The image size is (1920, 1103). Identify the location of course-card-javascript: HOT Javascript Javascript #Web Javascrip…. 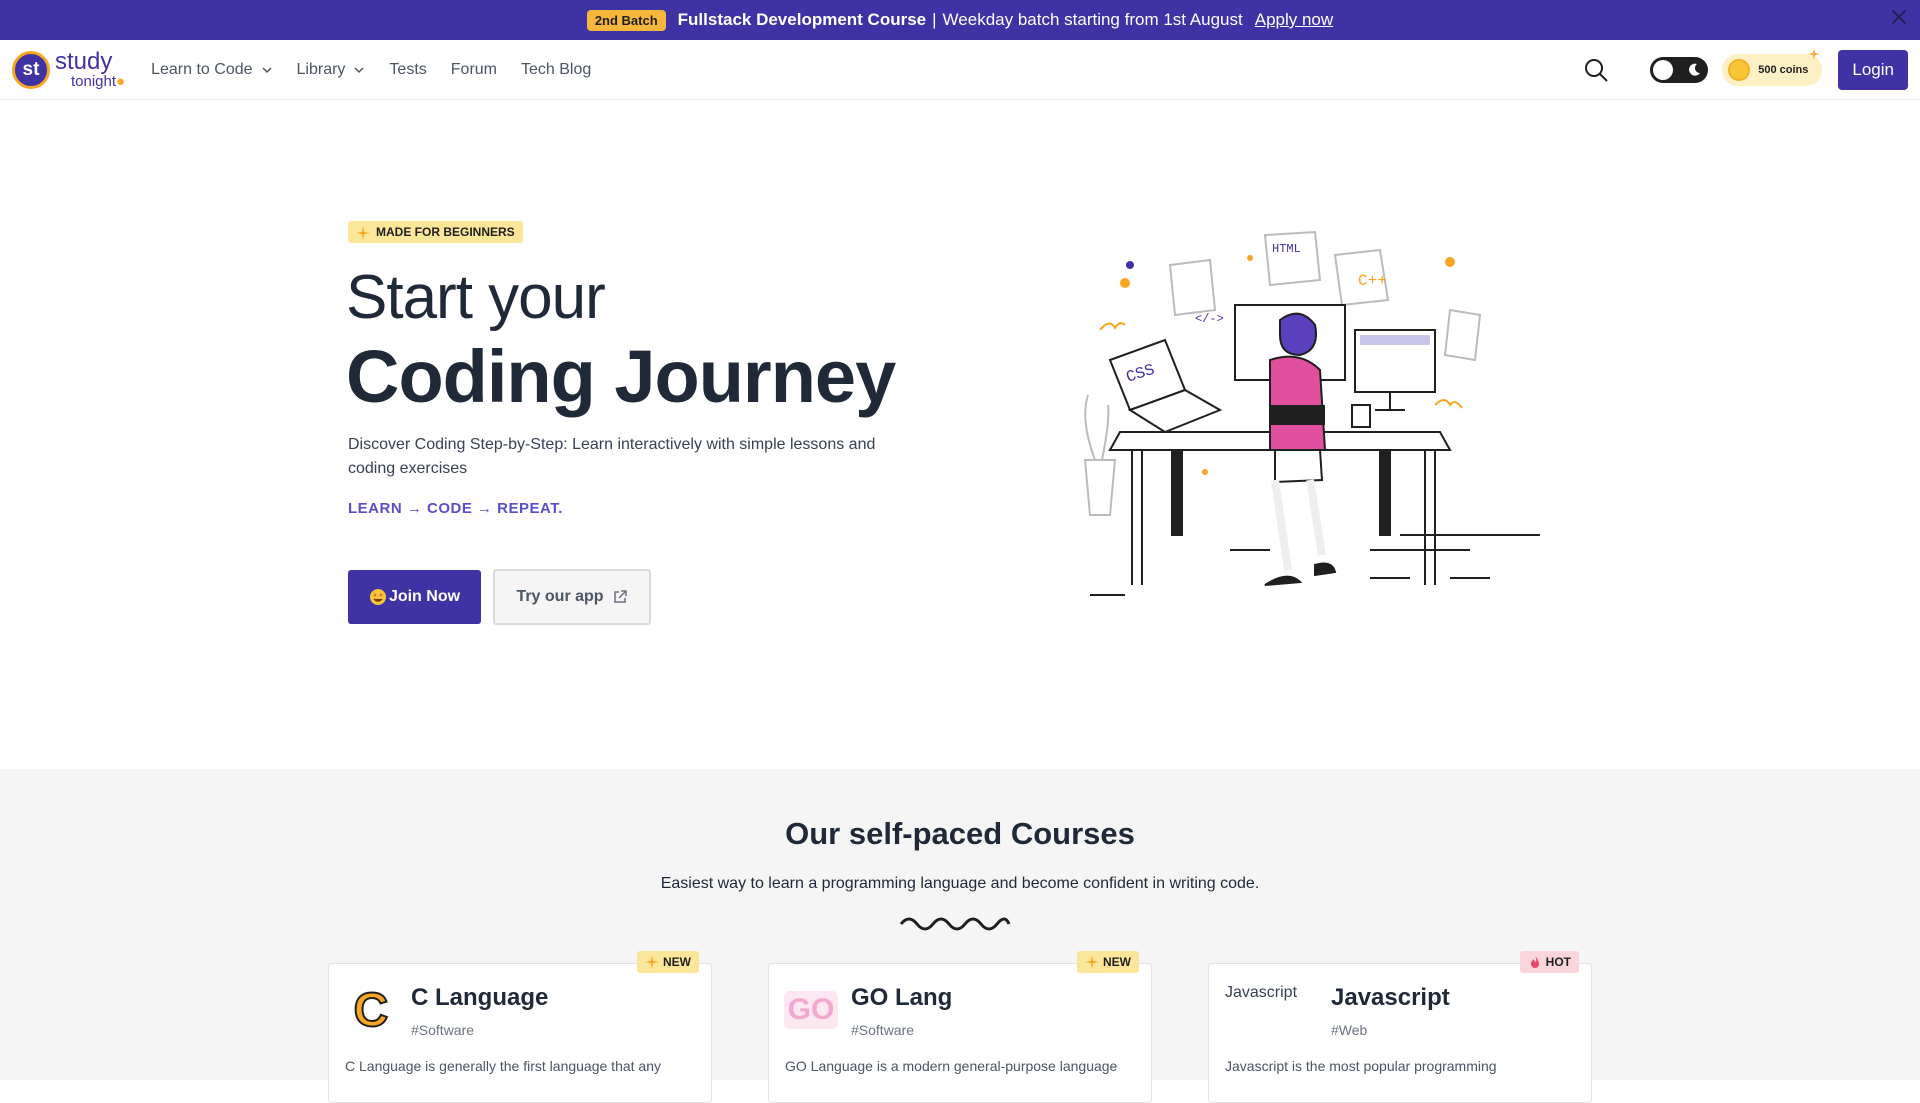
(1400, 1027).